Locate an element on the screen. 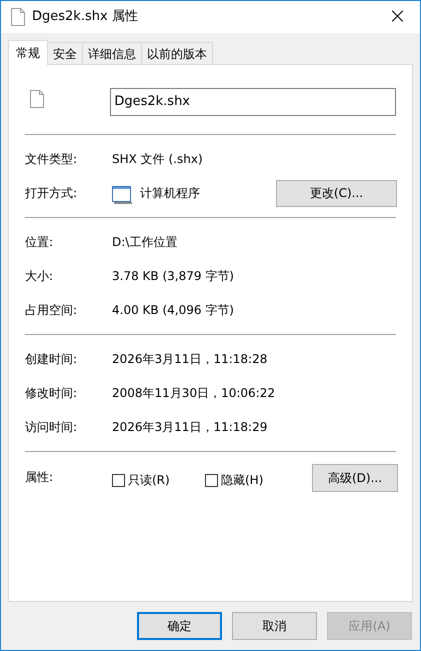  window-title: Dges2k.shx 属性 is located at coordinates (85, 17).